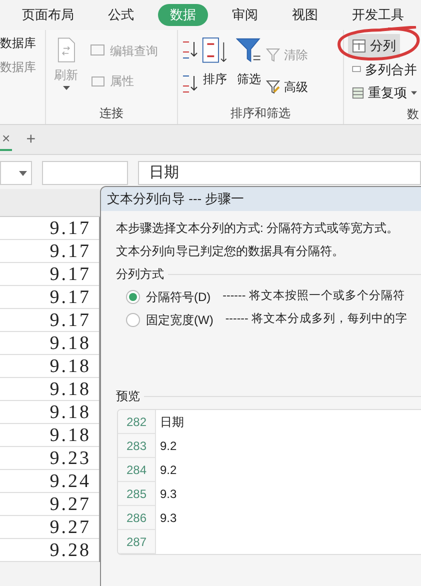 The height and width of the screenshot is (586, 421). Describe the element at coordinates (31, 140) in the screenshot. I see `add-tab-button: +` at that location.